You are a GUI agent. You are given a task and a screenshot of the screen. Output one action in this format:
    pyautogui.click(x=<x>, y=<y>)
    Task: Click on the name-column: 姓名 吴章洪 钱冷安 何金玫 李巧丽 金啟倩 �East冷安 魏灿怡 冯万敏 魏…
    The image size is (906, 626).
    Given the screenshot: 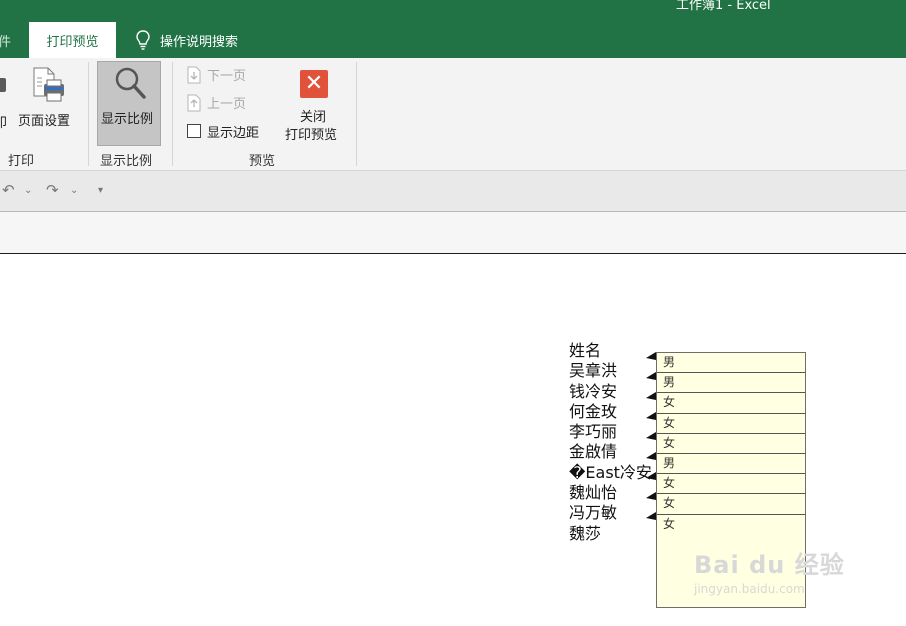 What is the action you would take?
    pyautogui.click(x=610, y=442)
    